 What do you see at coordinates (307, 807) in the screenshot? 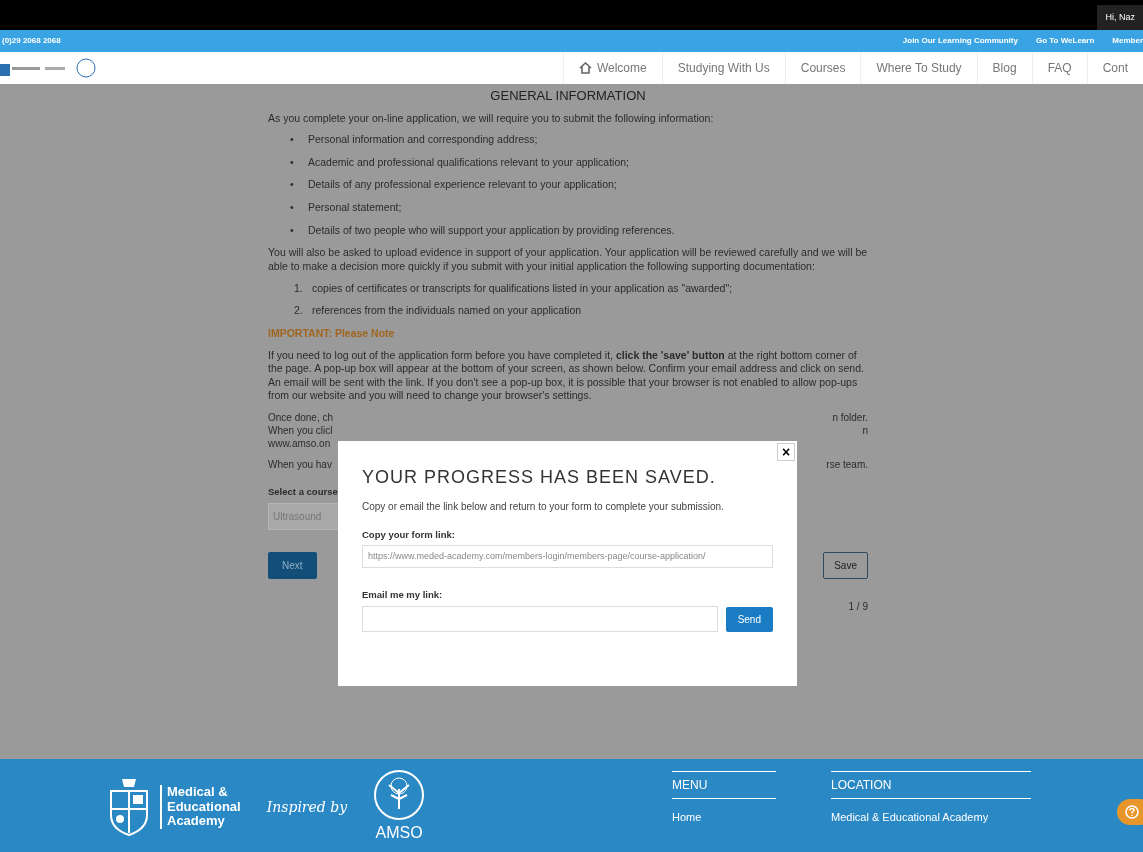
I see `tagline-text: Inspired by` at bounding box center [307, 807].